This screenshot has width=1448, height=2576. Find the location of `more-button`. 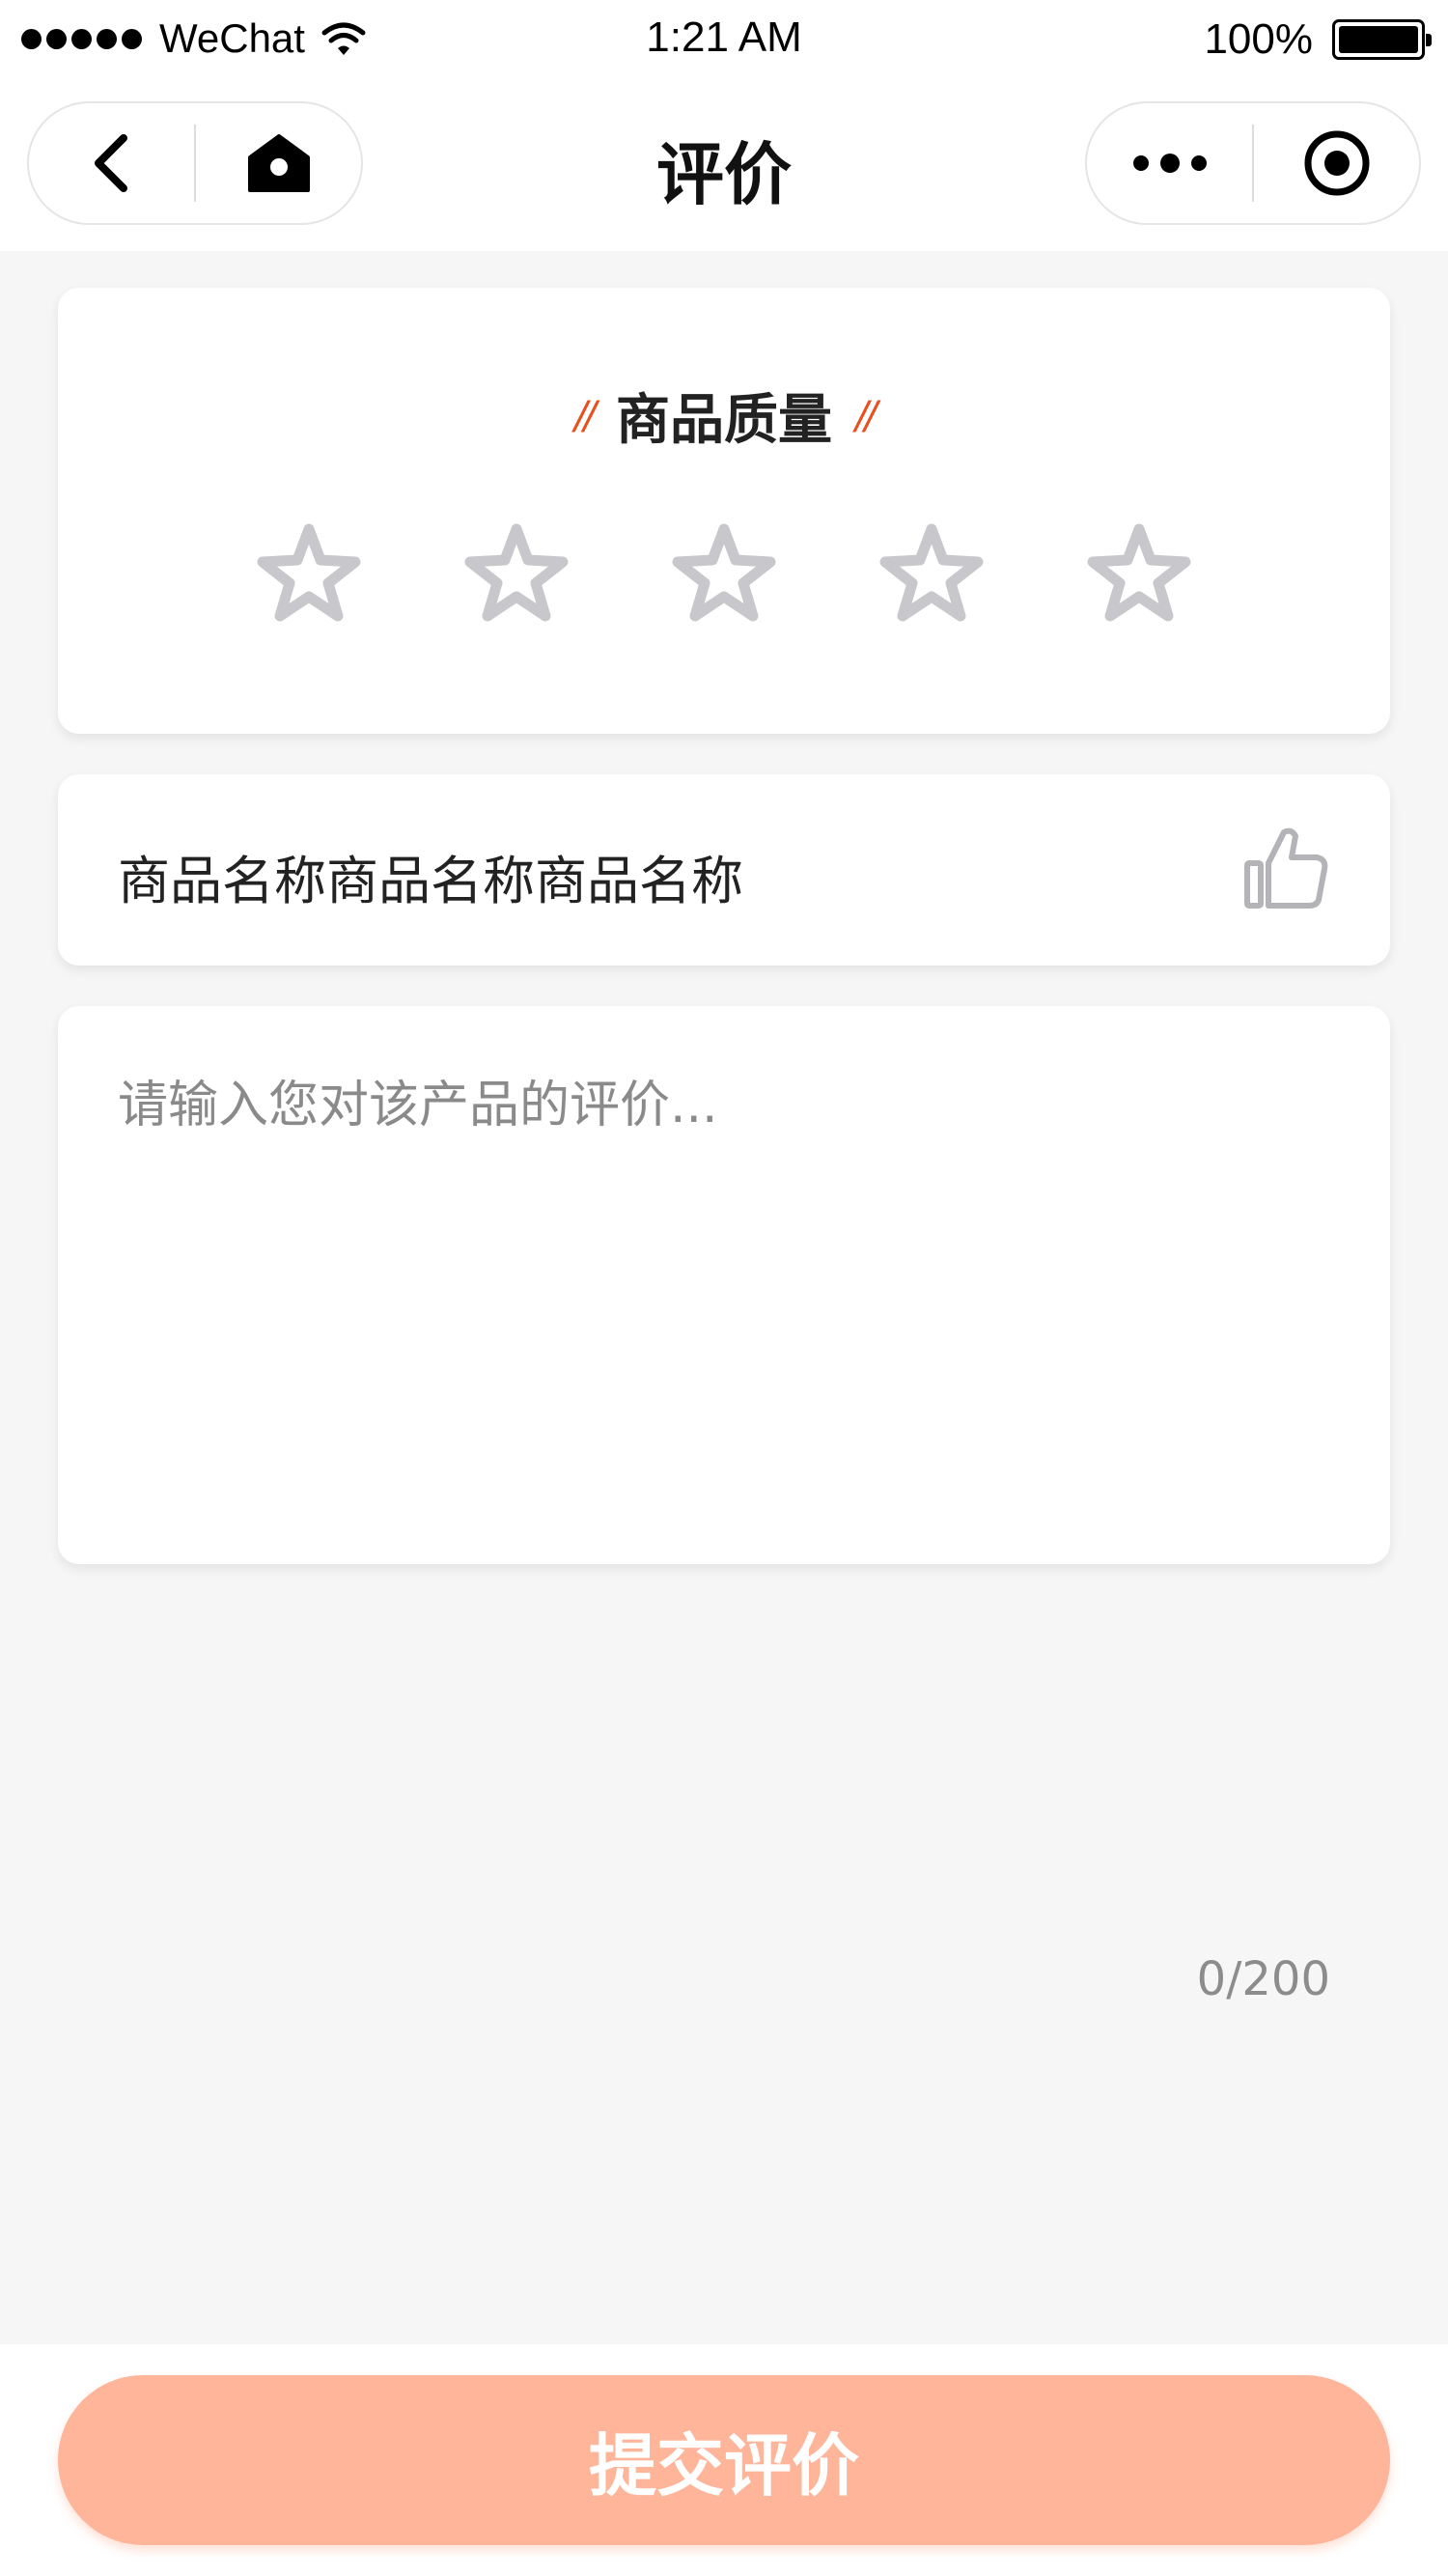

more-button is located at coordinates (1169, 163).